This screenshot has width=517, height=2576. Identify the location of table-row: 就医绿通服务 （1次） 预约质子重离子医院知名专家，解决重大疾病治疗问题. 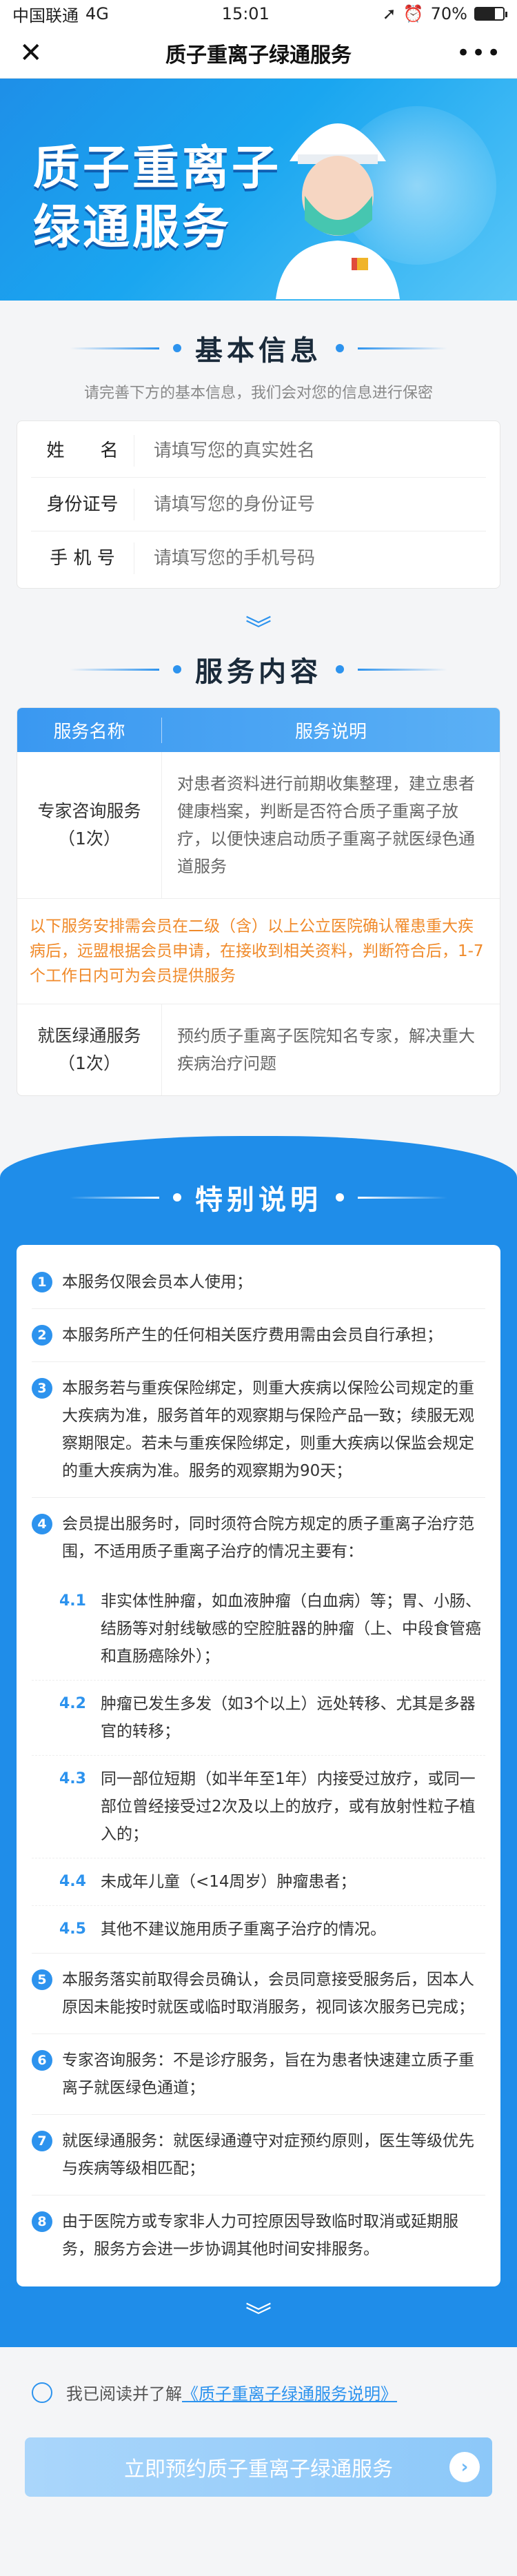
(258, 1049).